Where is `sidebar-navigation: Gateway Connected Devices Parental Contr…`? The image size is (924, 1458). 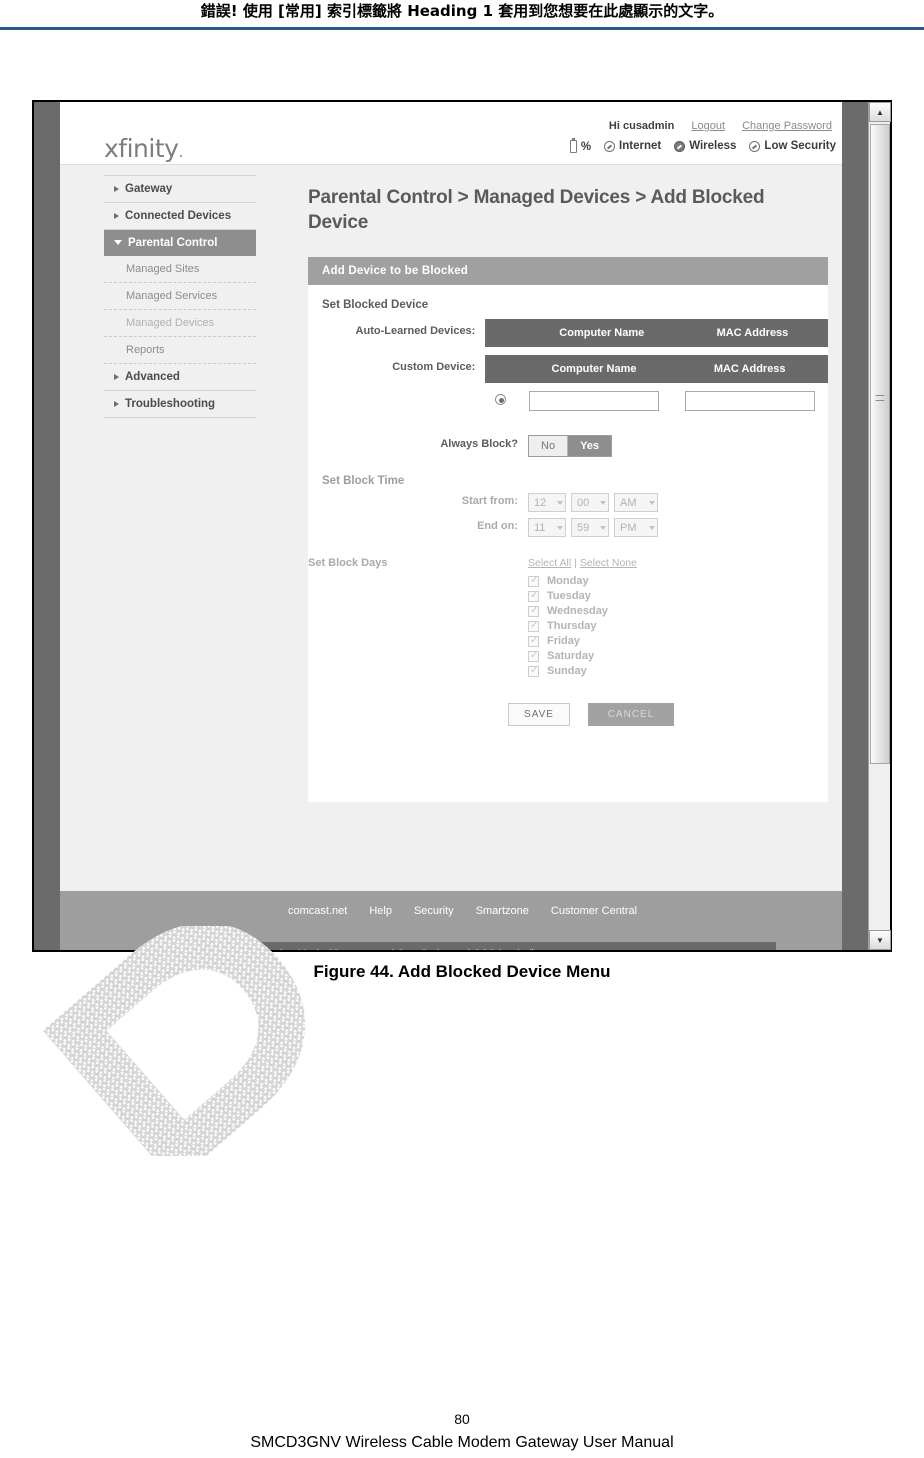 sidebar-navigation: Gateway Connected Devices Parental Contr… is located at coordinates (180, 296).